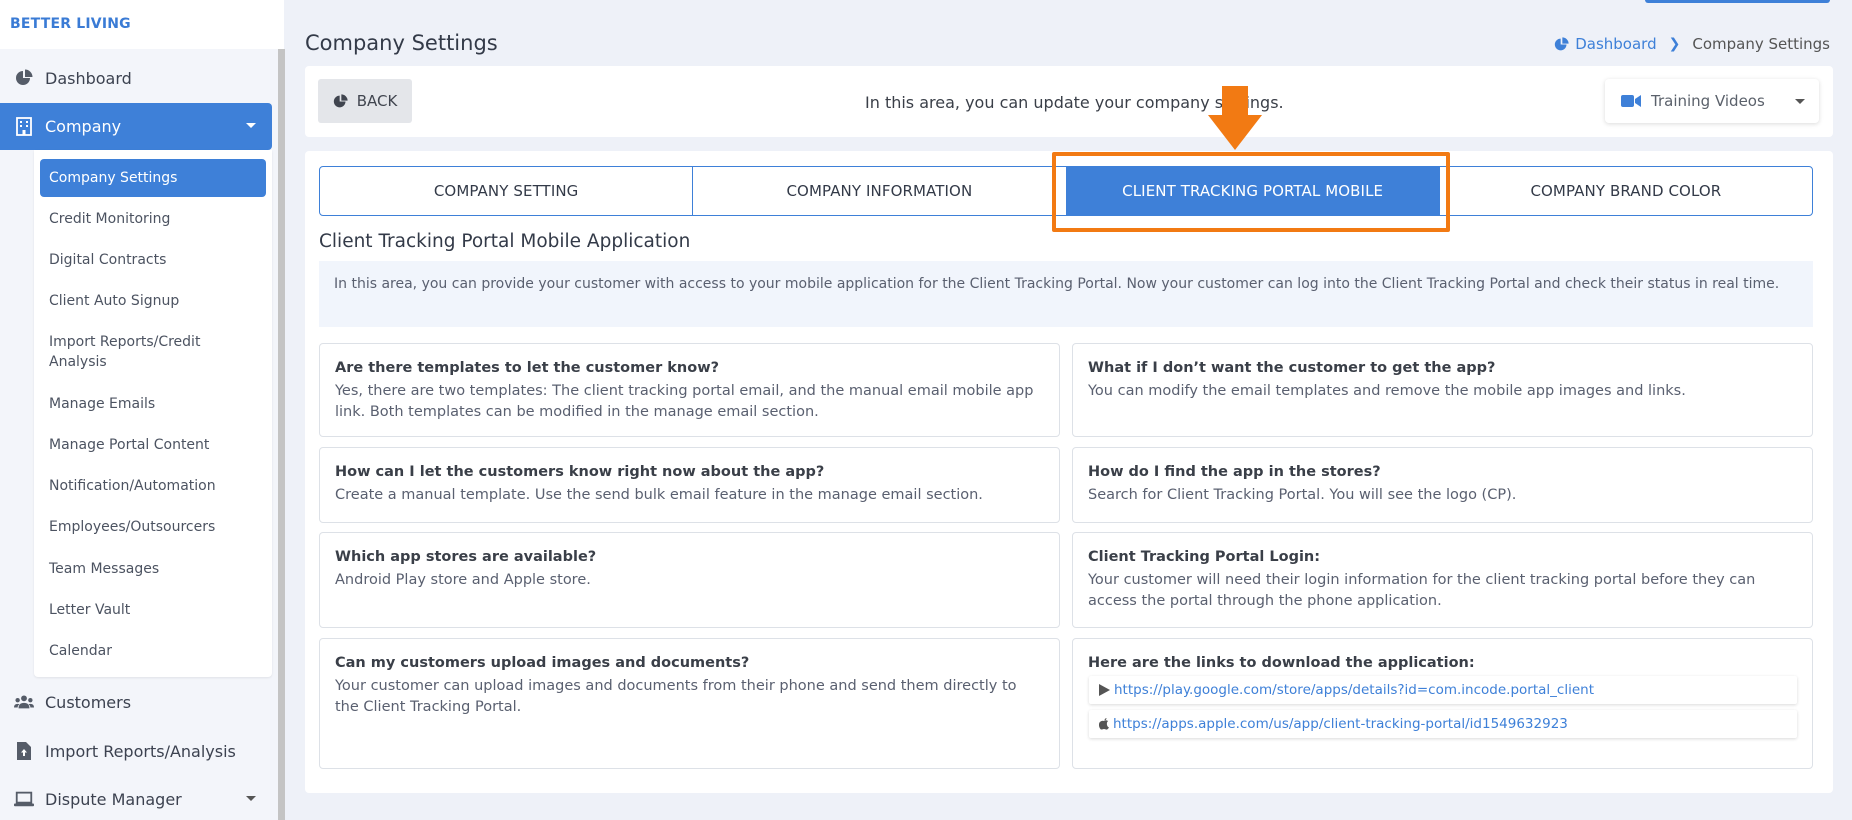 The width and height of the screenshot is (1852, 820). Describe the element at coordinates (153, 486) in the screenshot. I see `submenu-item-notification-automation: Notification/Automation` at that location.